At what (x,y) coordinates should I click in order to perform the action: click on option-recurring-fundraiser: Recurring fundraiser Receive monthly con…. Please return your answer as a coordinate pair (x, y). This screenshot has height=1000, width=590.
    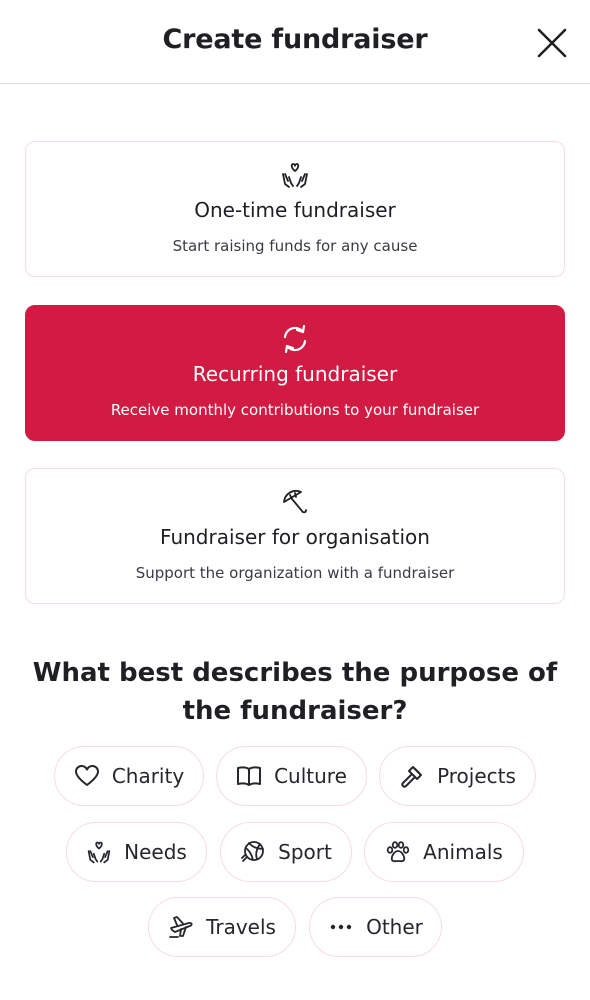
    Looking at the image, I should click on (295, 373).